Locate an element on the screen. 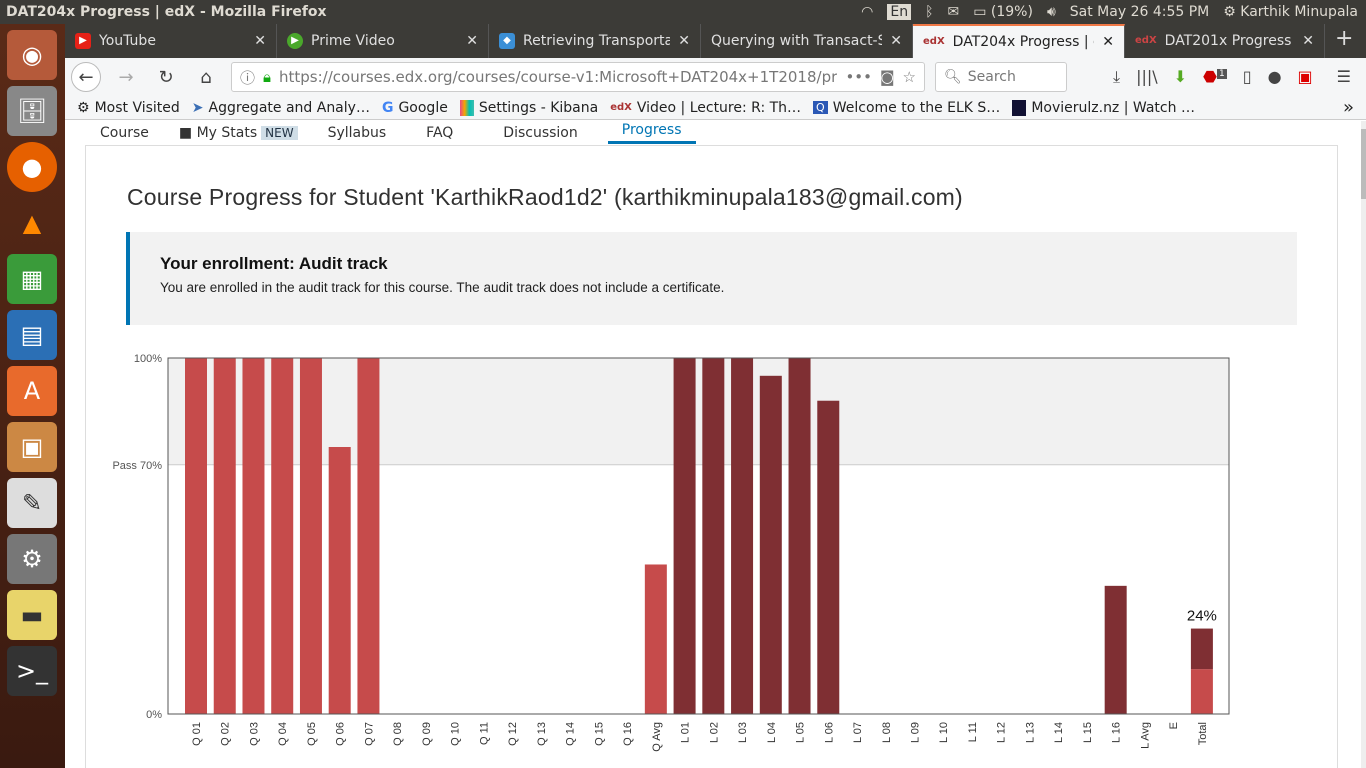  session-menu: ⚙ Karthik Minupala is located at coordinates (1290, 12).